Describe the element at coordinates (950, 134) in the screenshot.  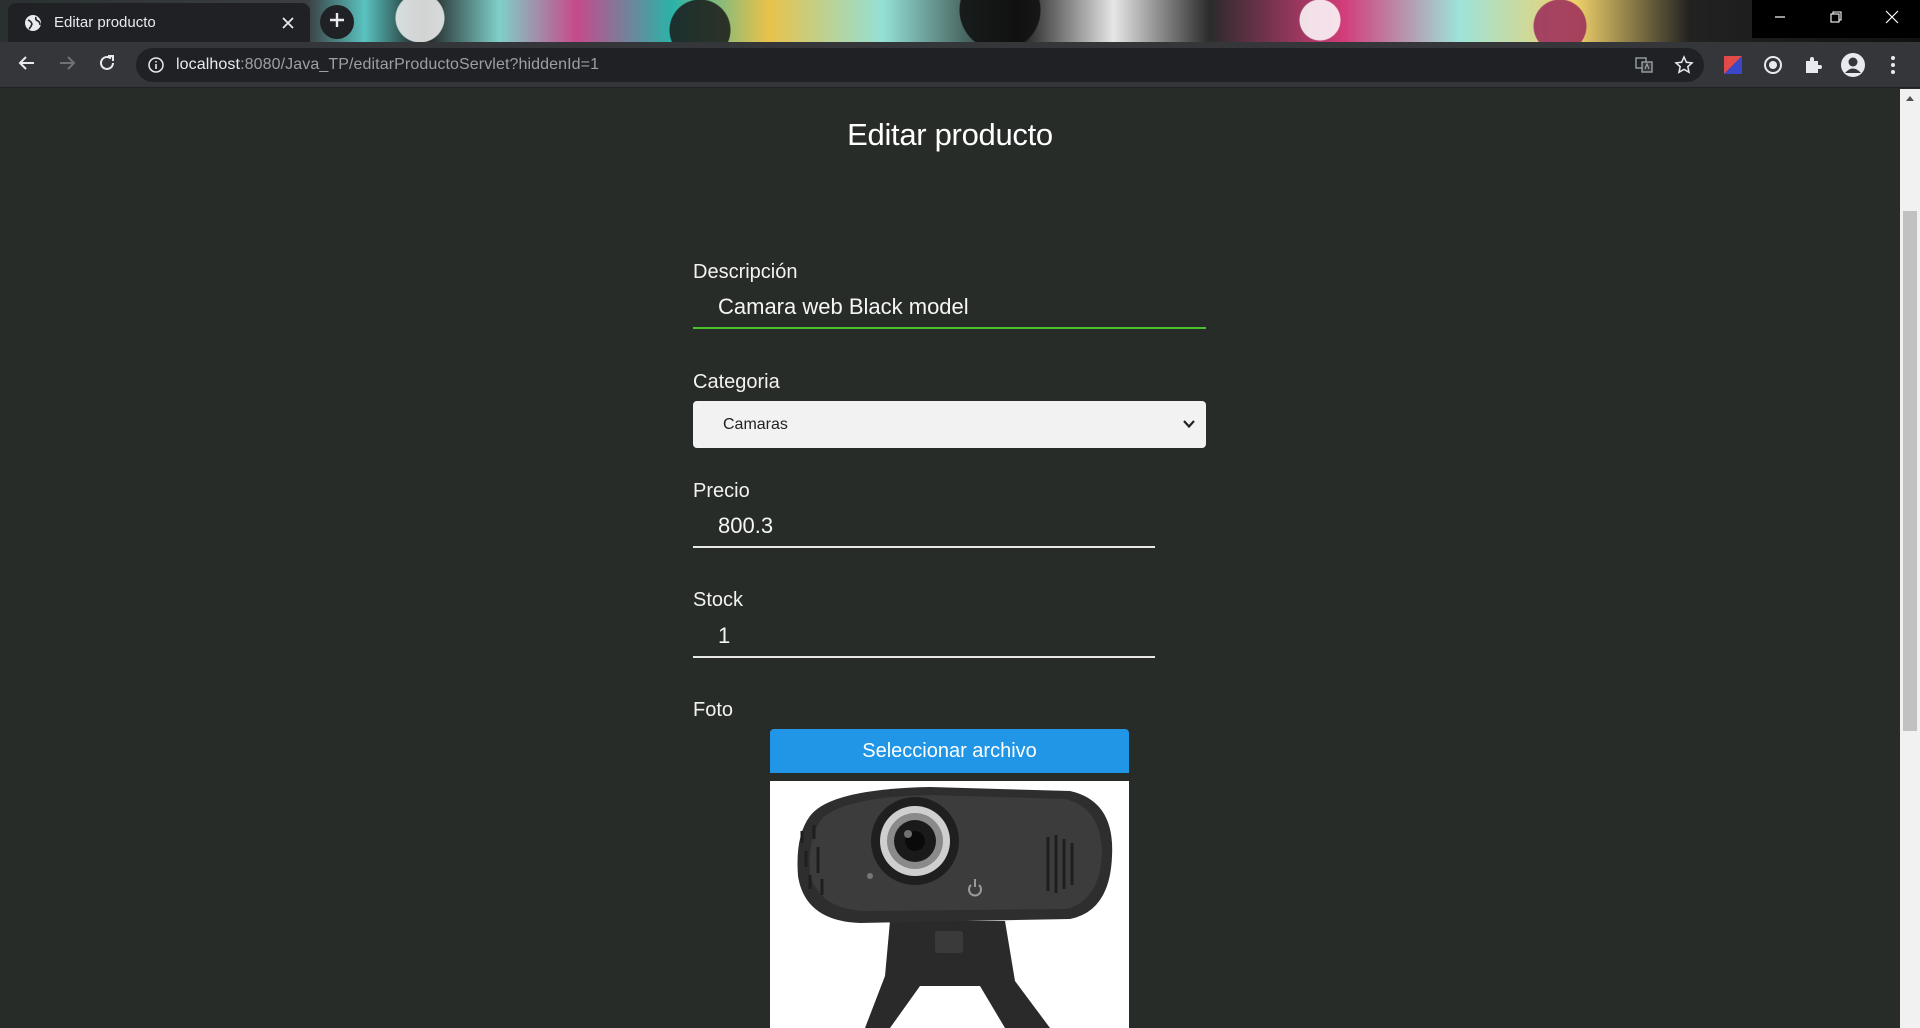
I see `page-title: Editar producto` at that location.